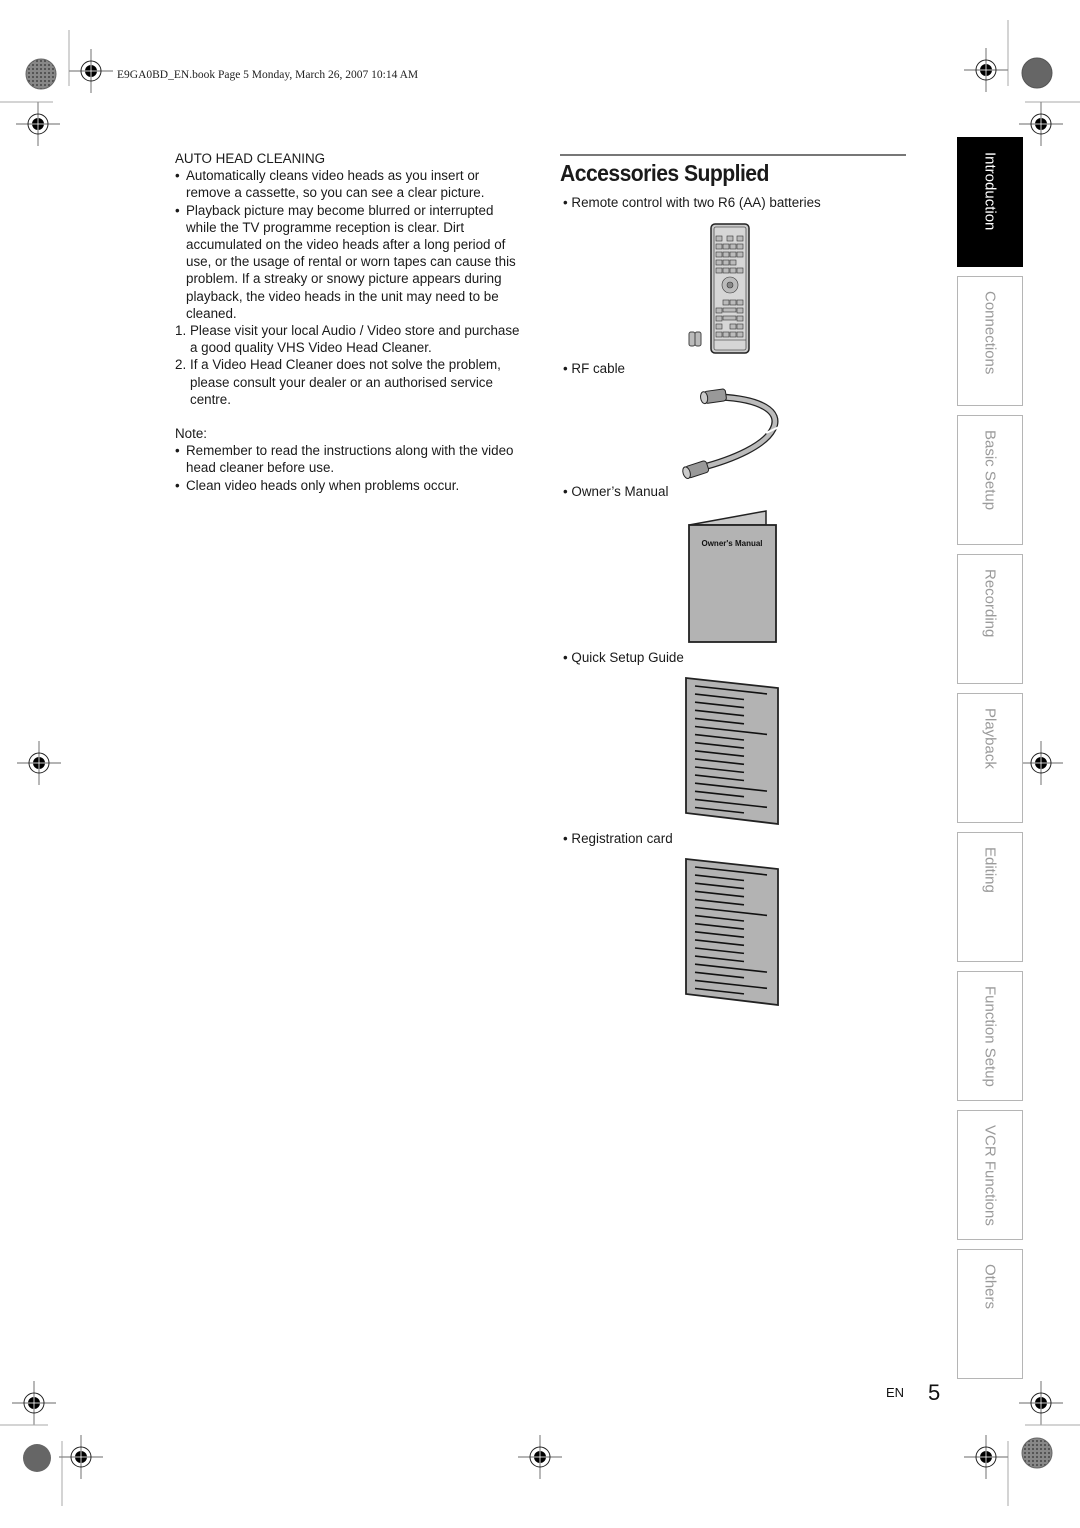 The image size is (1080, 1528). I want to click on remote-control-icon, so click(719, 288).